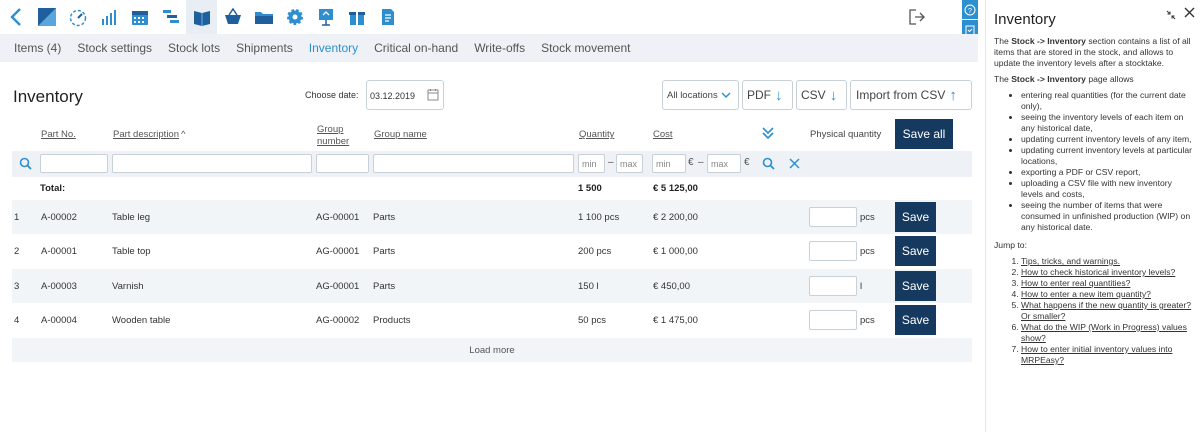  What do you see at coordinates (585, 48) in the screenshot?
I see `tab-7: Stock movement` at bounding box center [585, 48].